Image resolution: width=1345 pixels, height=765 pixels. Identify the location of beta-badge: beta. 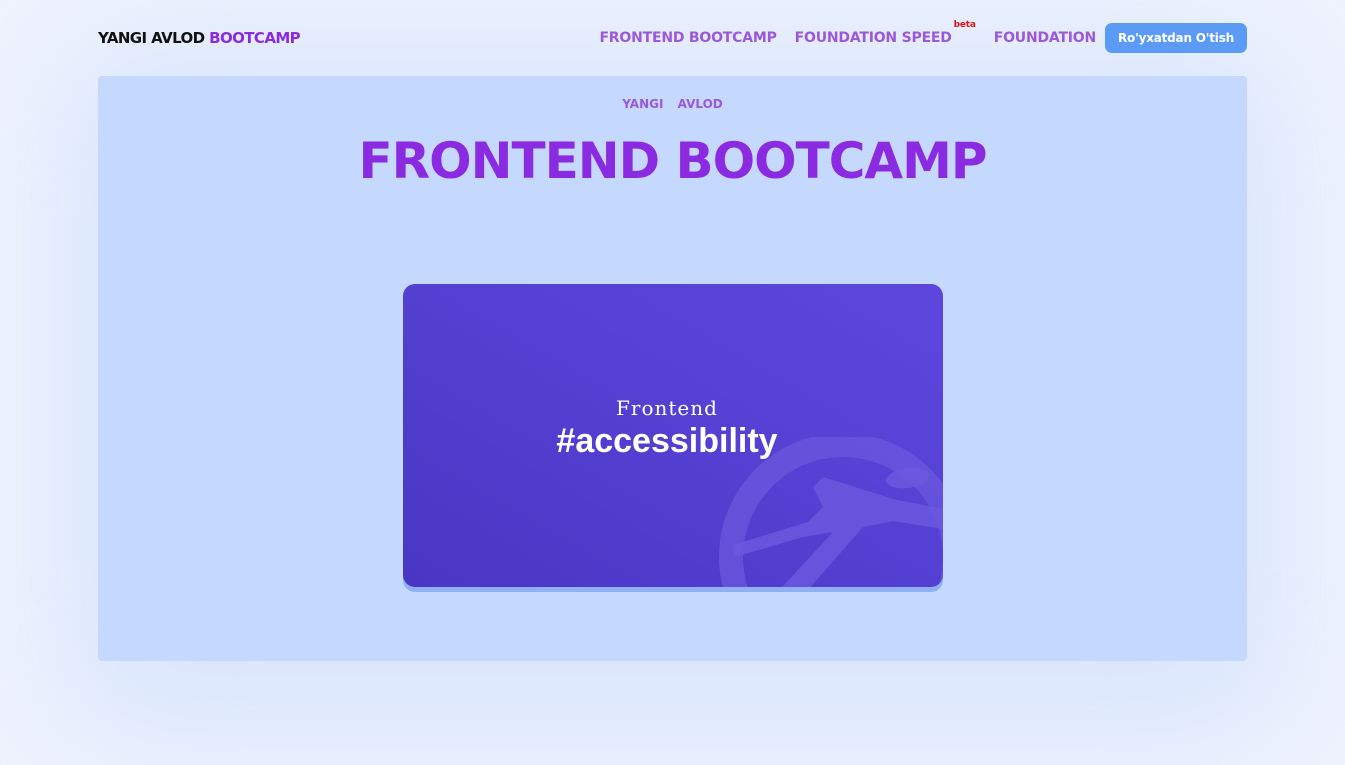
(964, 25).